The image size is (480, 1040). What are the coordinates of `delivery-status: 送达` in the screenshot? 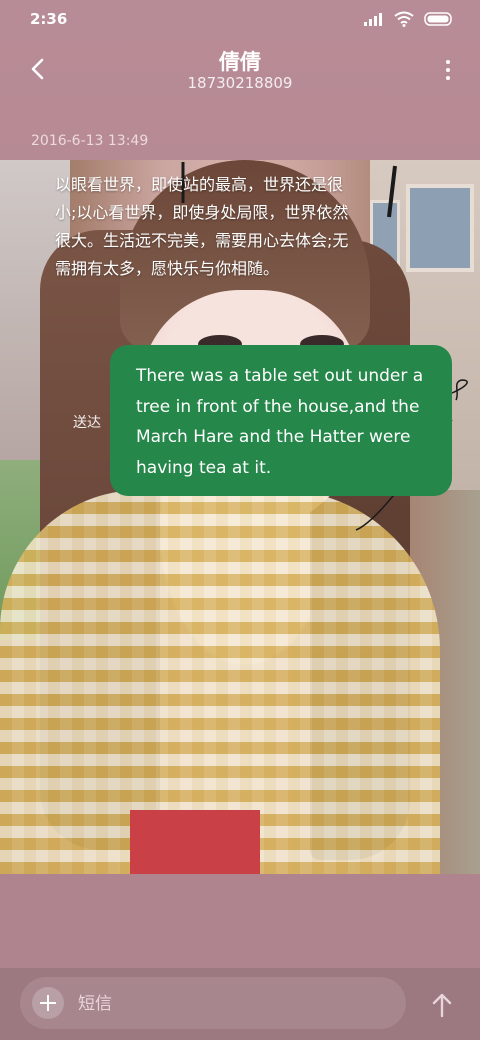 It's located at (87, 423).